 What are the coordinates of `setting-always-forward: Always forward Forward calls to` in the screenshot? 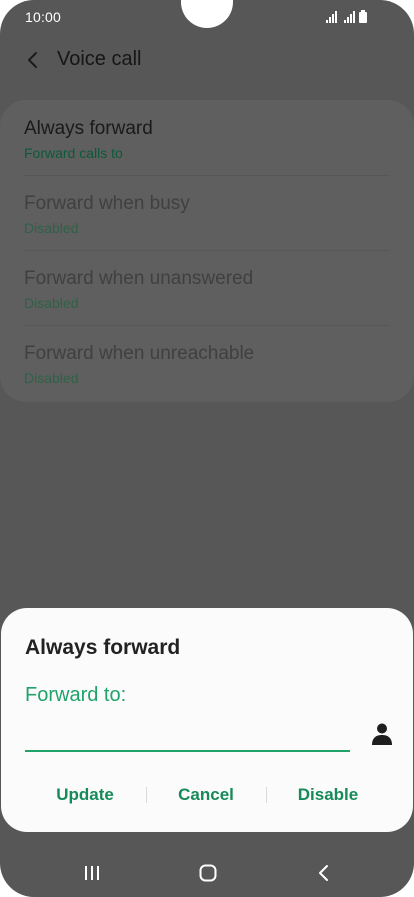 It's located at (207, 138).